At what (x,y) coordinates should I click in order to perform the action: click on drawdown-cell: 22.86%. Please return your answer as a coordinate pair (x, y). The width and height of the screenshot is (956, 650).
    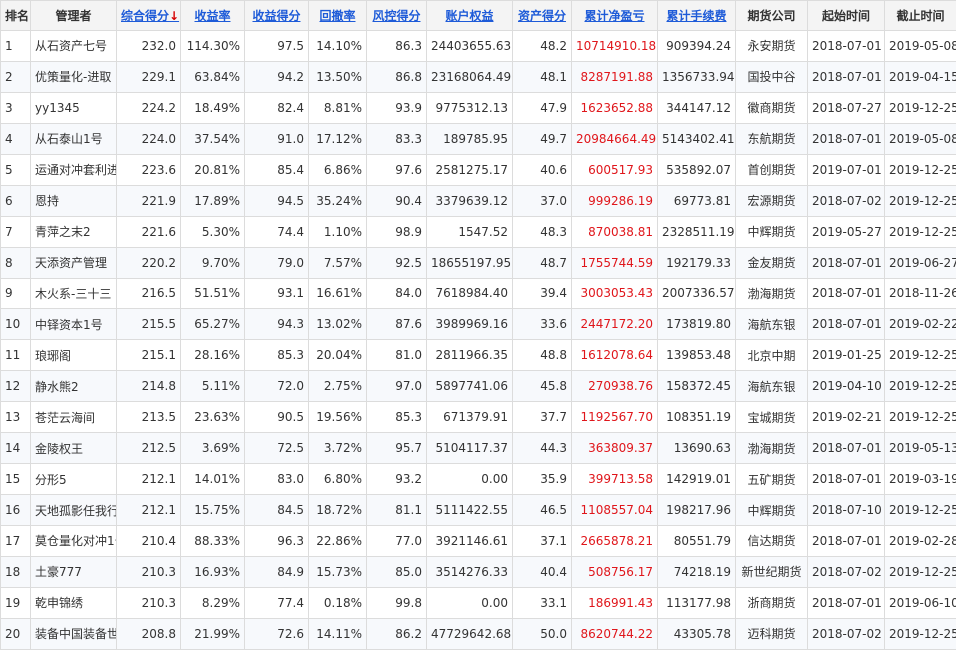
    Looking at the image, I should click on (338, 541).